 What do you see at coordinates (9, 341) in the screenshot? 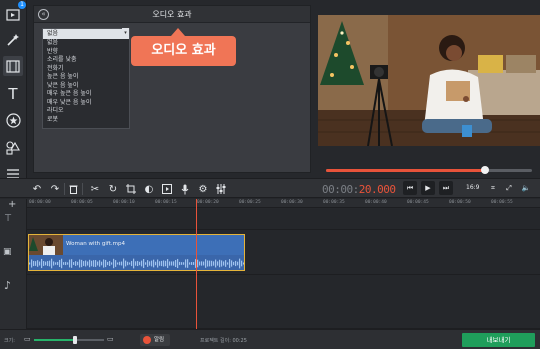
I see `scale-label: 크기:` at bounding box center [9, 341].